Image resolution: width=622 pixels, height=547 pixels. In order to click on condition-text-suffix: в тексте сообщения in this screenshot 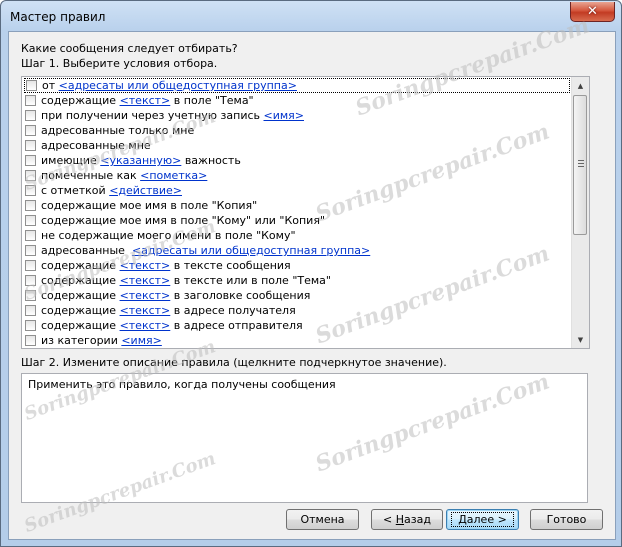, I will do `click(230, 265)`.